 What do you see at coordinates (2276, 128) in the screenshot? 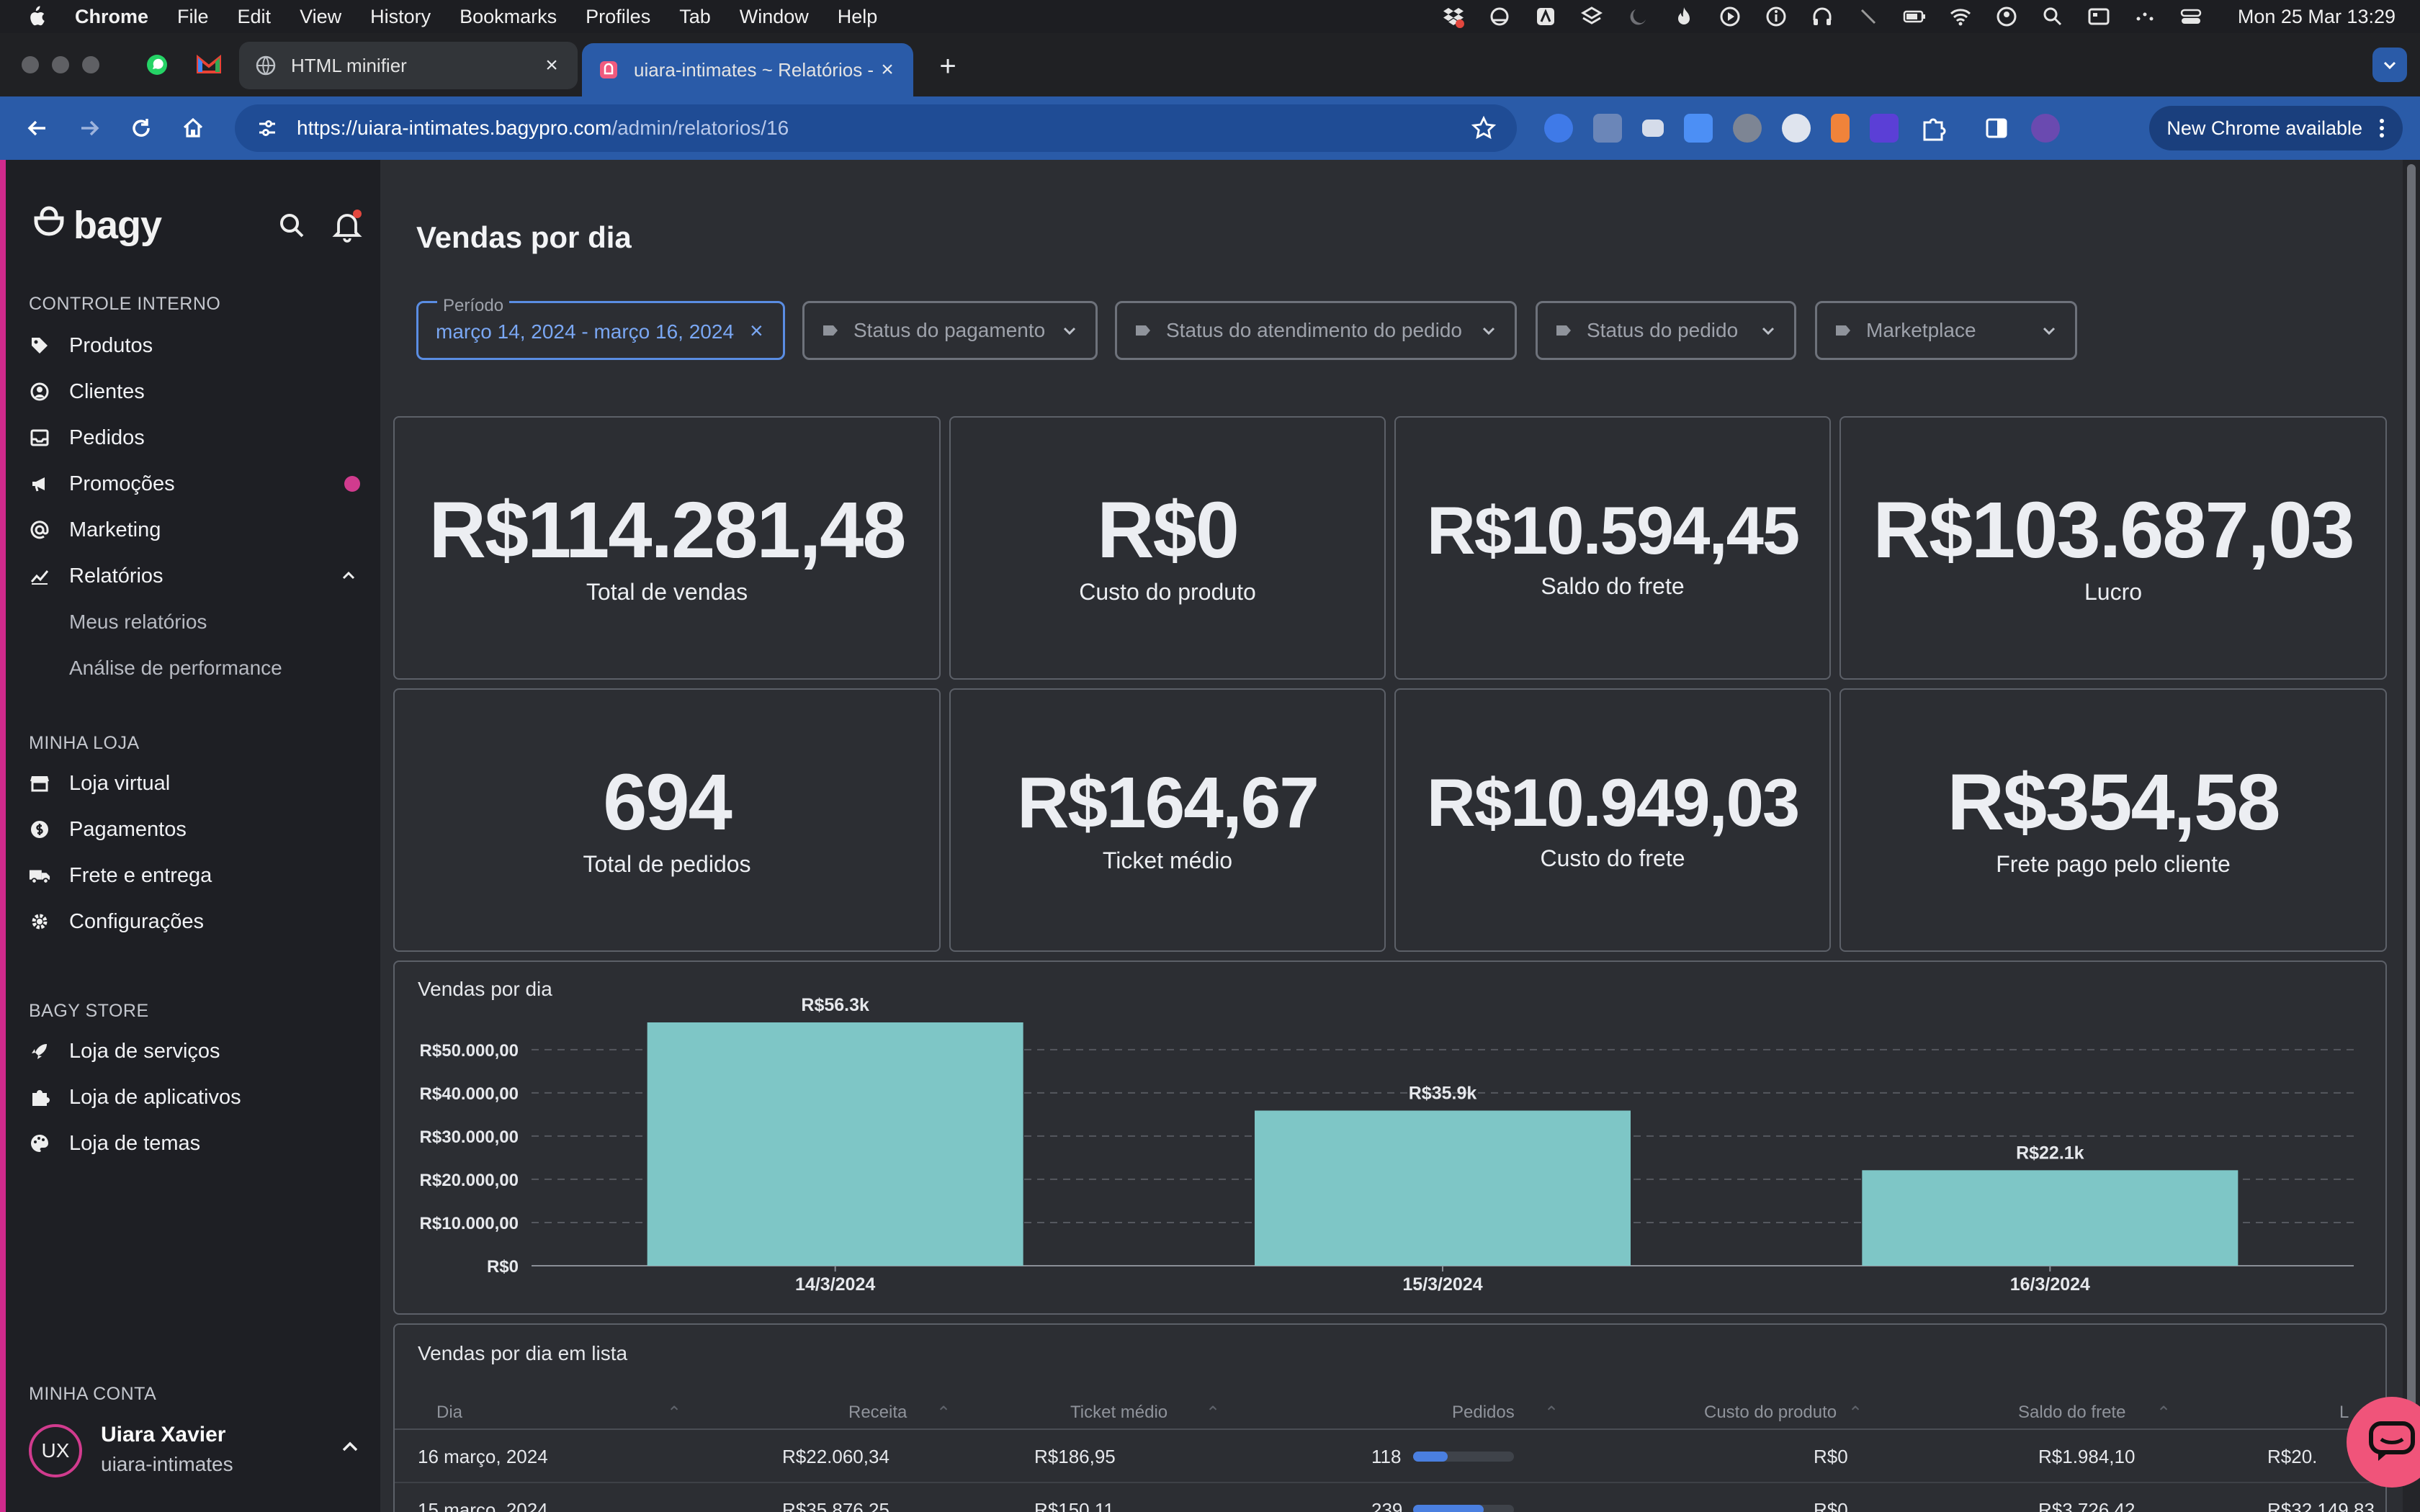
I see `new-chrome-available-button: New Chrome available` at bounding box center [2276, 128].